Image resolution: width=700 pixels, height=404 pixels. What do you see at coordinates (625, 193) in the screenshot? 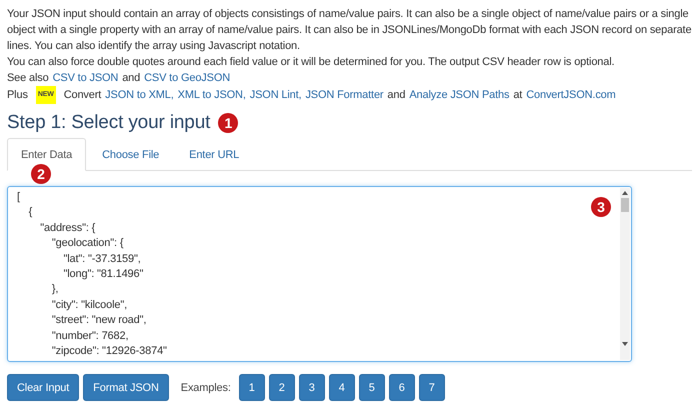
I see `scroll-up-icon` at bounding box center [625, 193].